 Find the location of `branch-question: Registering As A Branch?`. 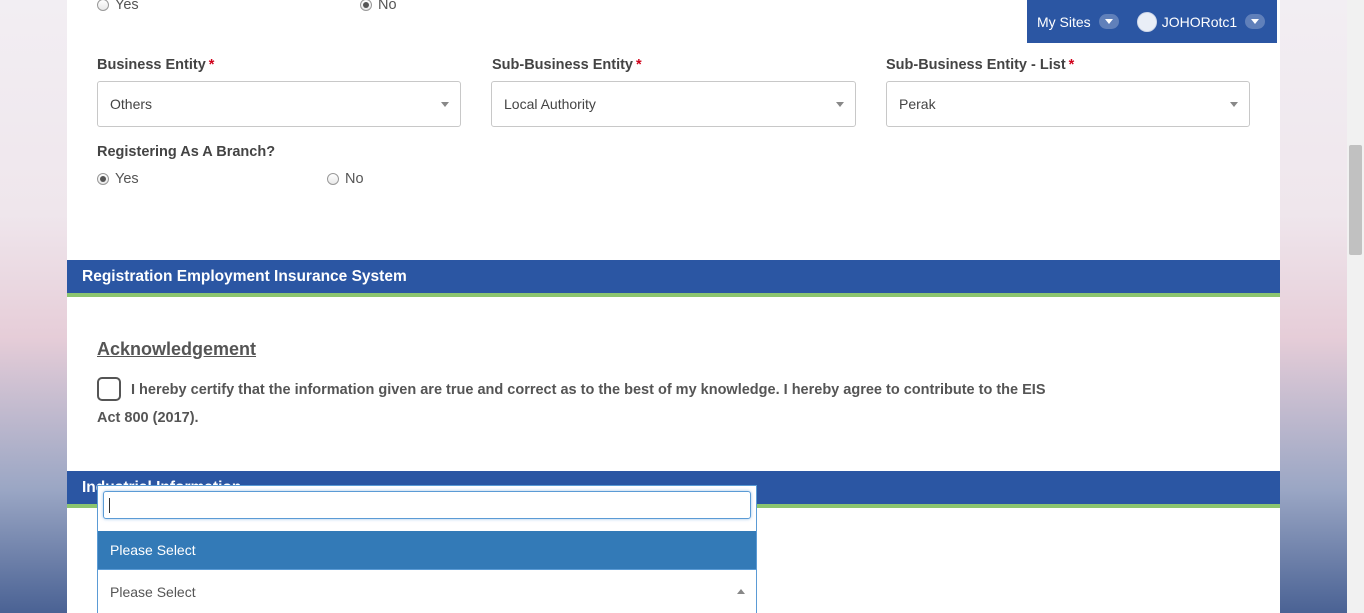

branch-question: Registering As A Branch? is located at coordinates (186, 152).